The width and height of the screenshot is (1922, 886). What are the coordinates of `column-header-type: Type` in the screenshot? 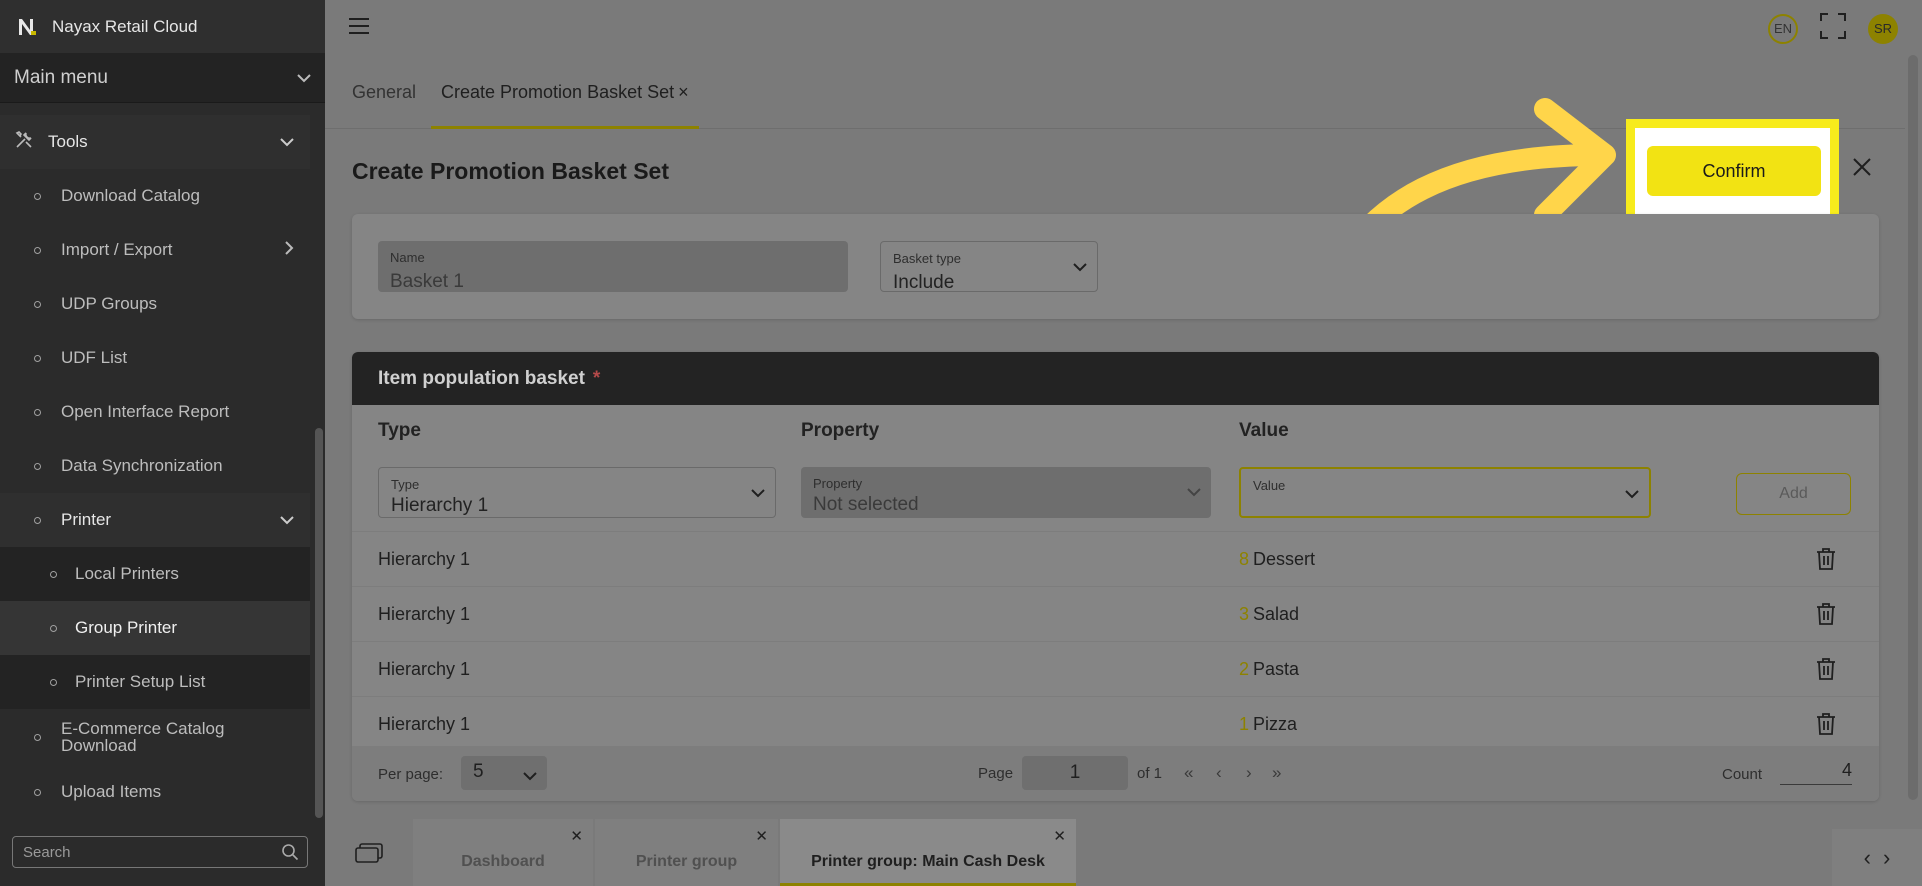 It's located at (399, 430).